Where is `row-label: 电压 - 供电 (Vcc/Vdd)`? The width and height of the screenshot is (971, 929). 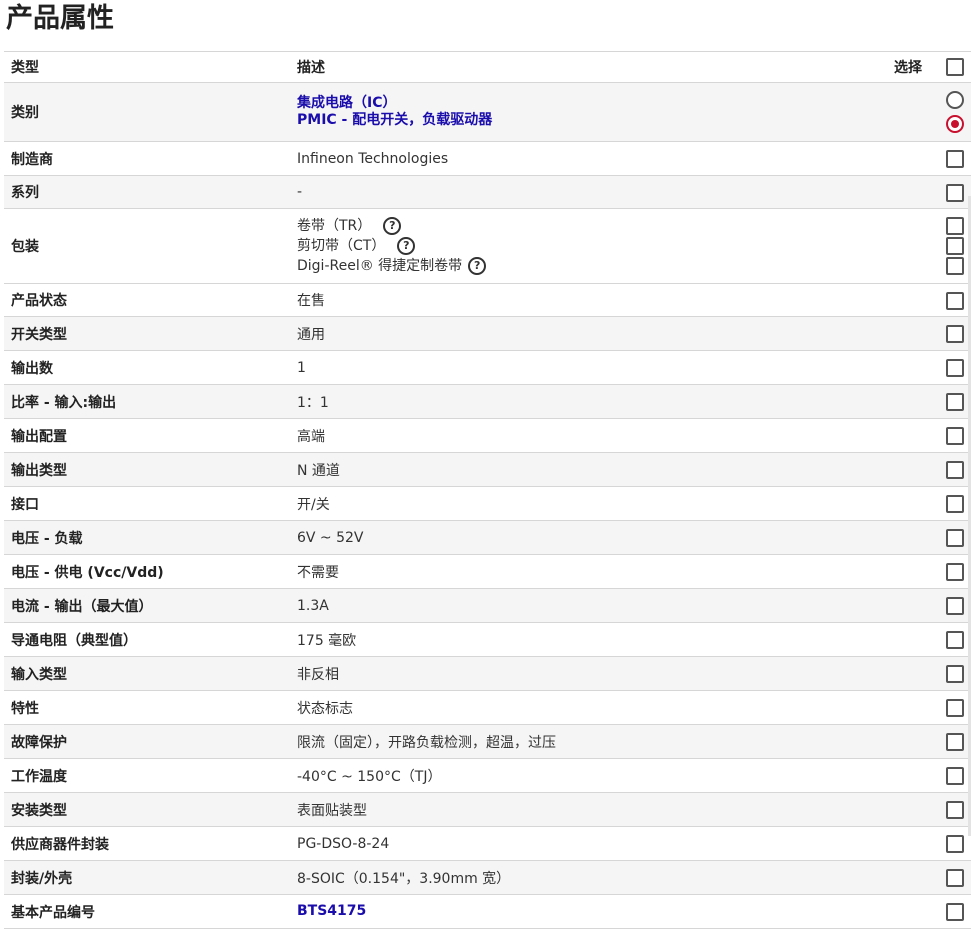 row-label: 电压 - 供电 (Vcc/Vdd) is located at coordinates (87, 572).